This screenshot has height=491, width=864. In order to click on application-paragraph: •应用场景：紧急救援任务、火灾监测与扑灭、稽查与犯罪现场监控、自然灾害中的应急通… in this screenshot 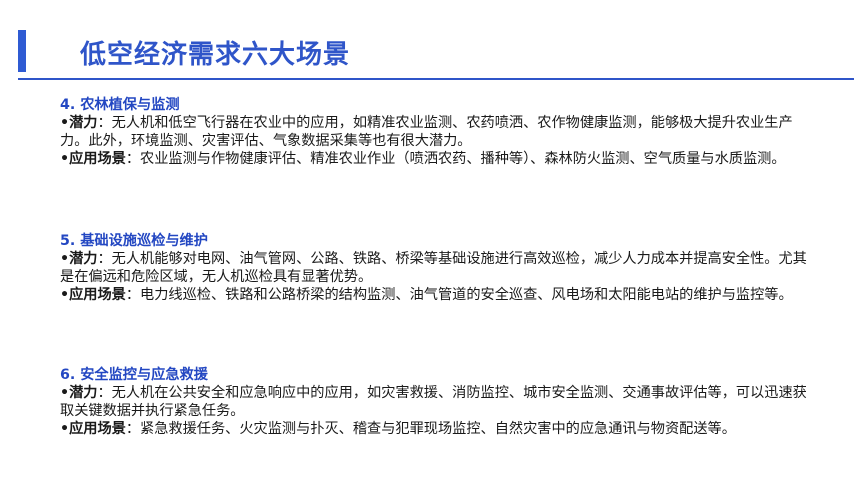, I will do `click(435, 429)`.